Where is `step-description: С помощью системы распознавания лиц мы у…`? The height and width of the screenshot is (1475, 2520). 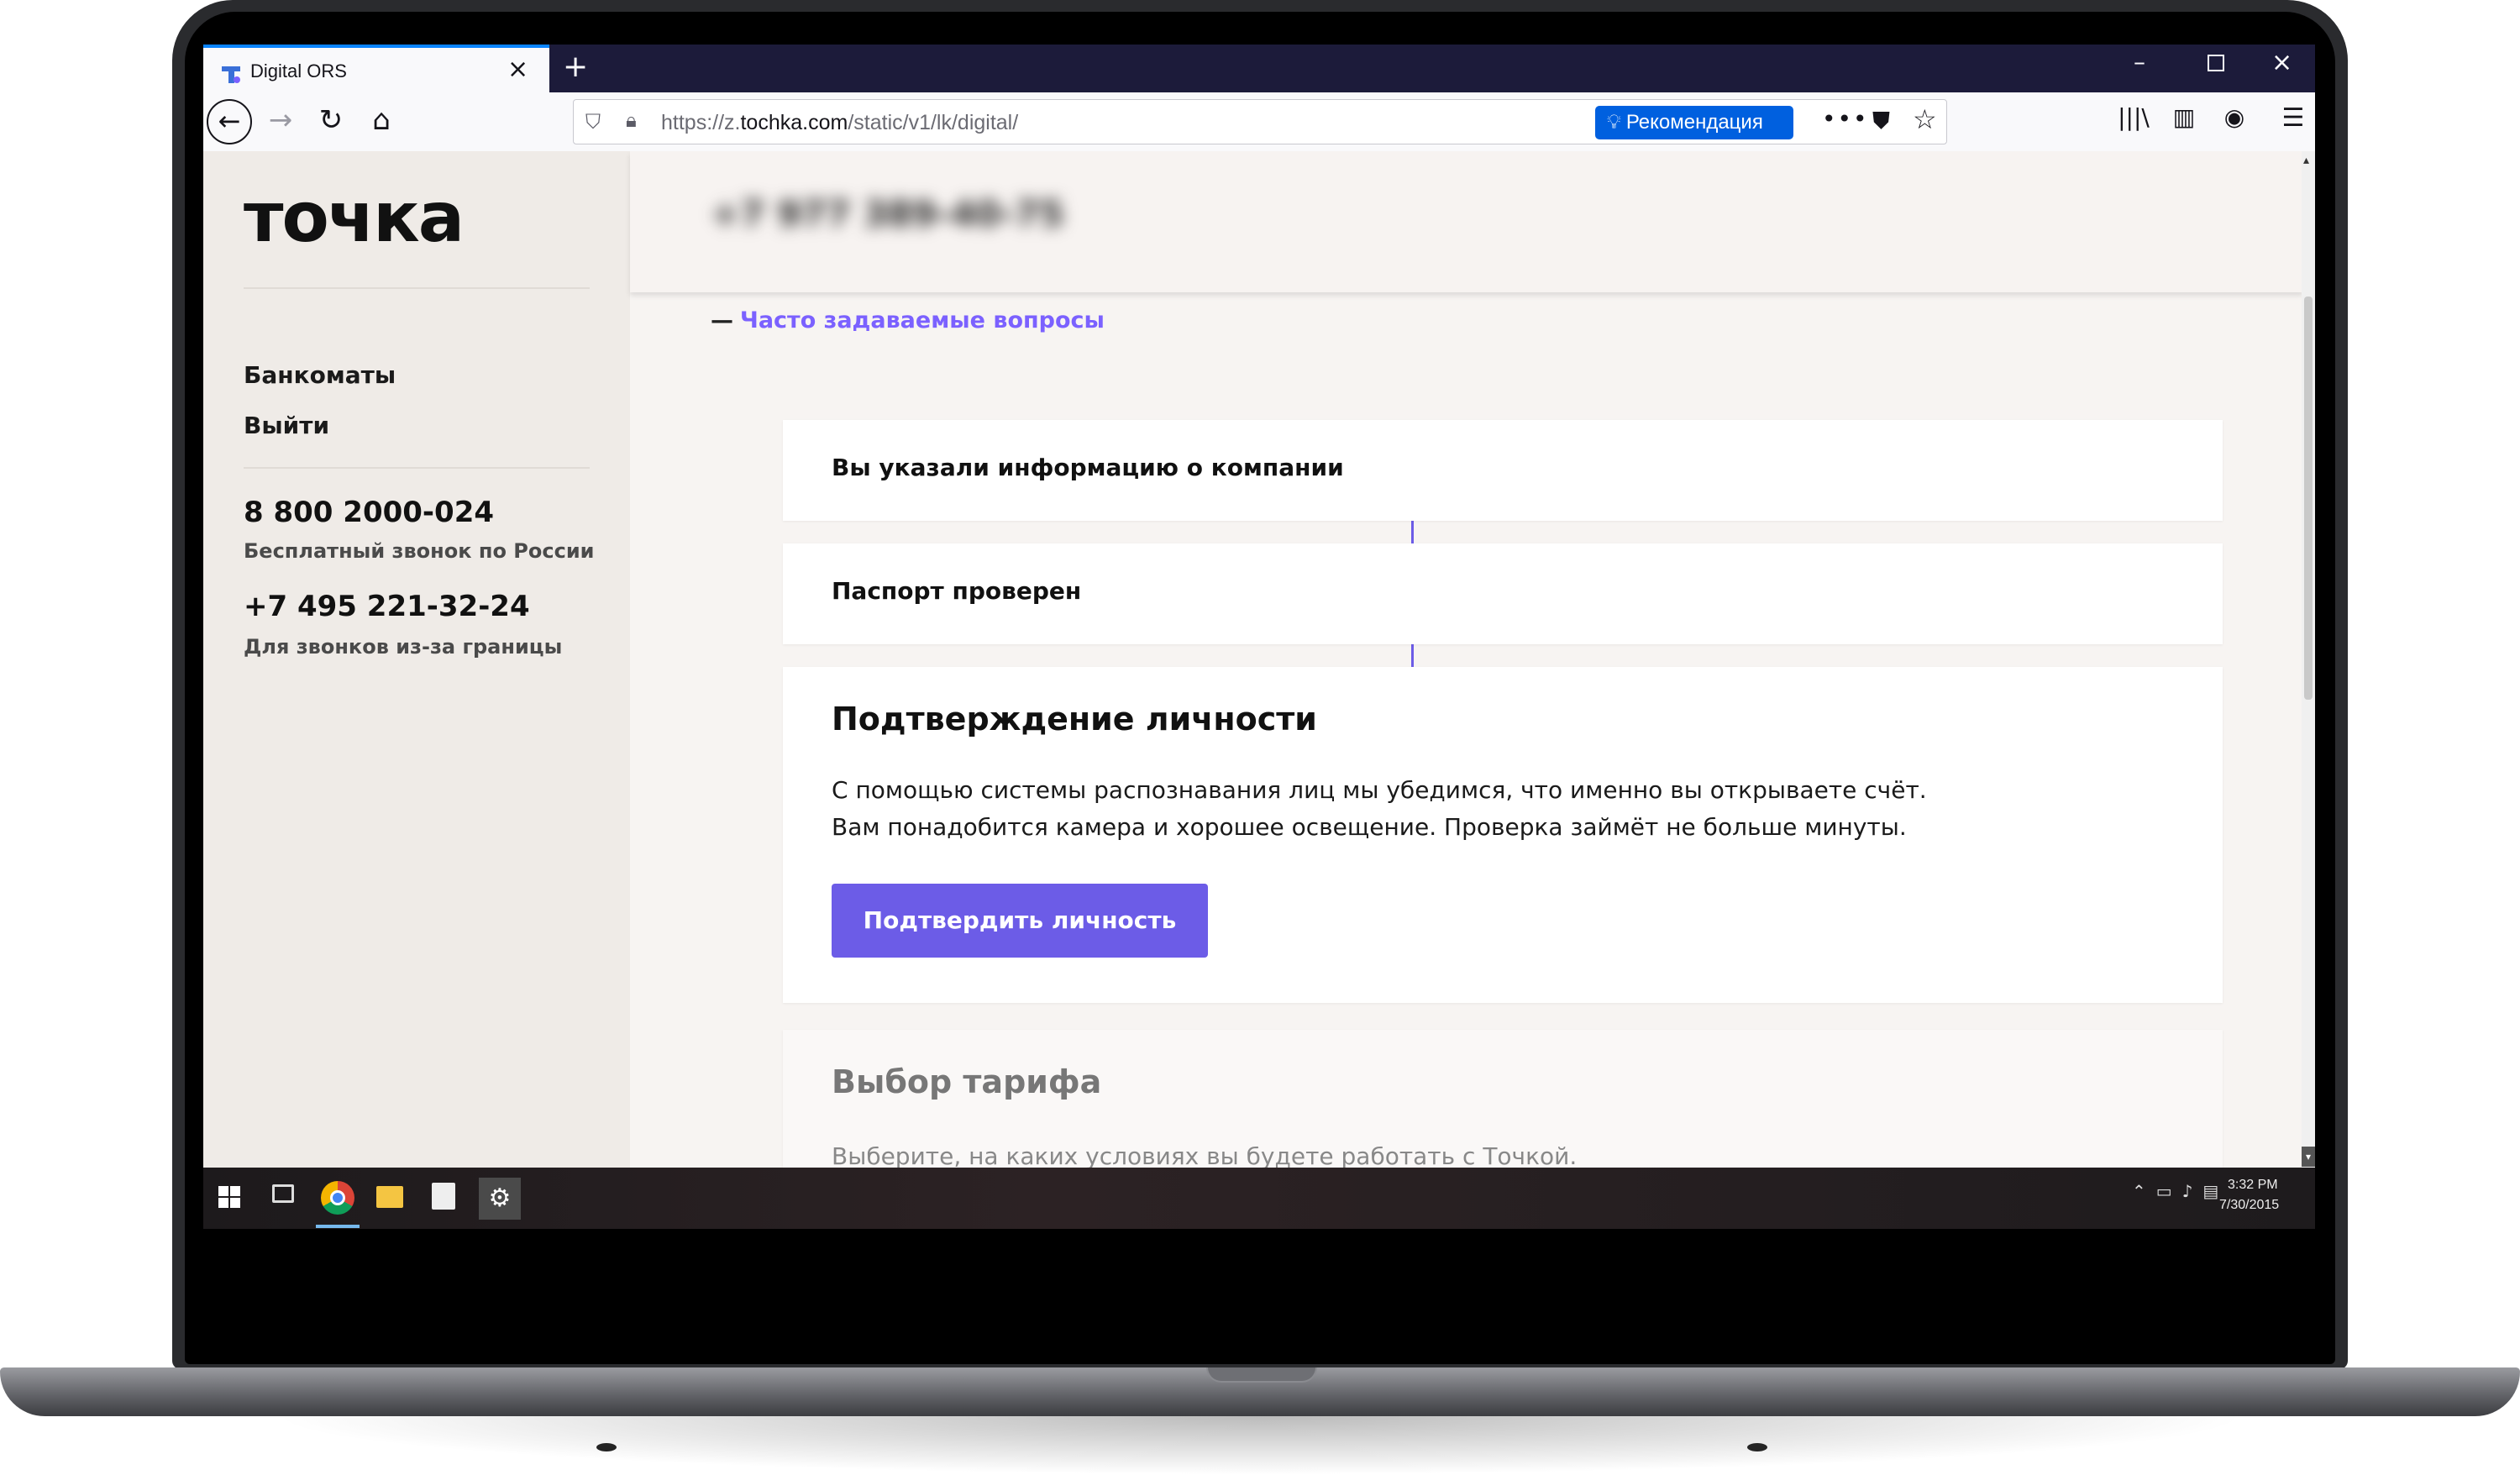
step-description: С помощью системы распознавания лиц мы у… is located at coordinates (1379, 790).